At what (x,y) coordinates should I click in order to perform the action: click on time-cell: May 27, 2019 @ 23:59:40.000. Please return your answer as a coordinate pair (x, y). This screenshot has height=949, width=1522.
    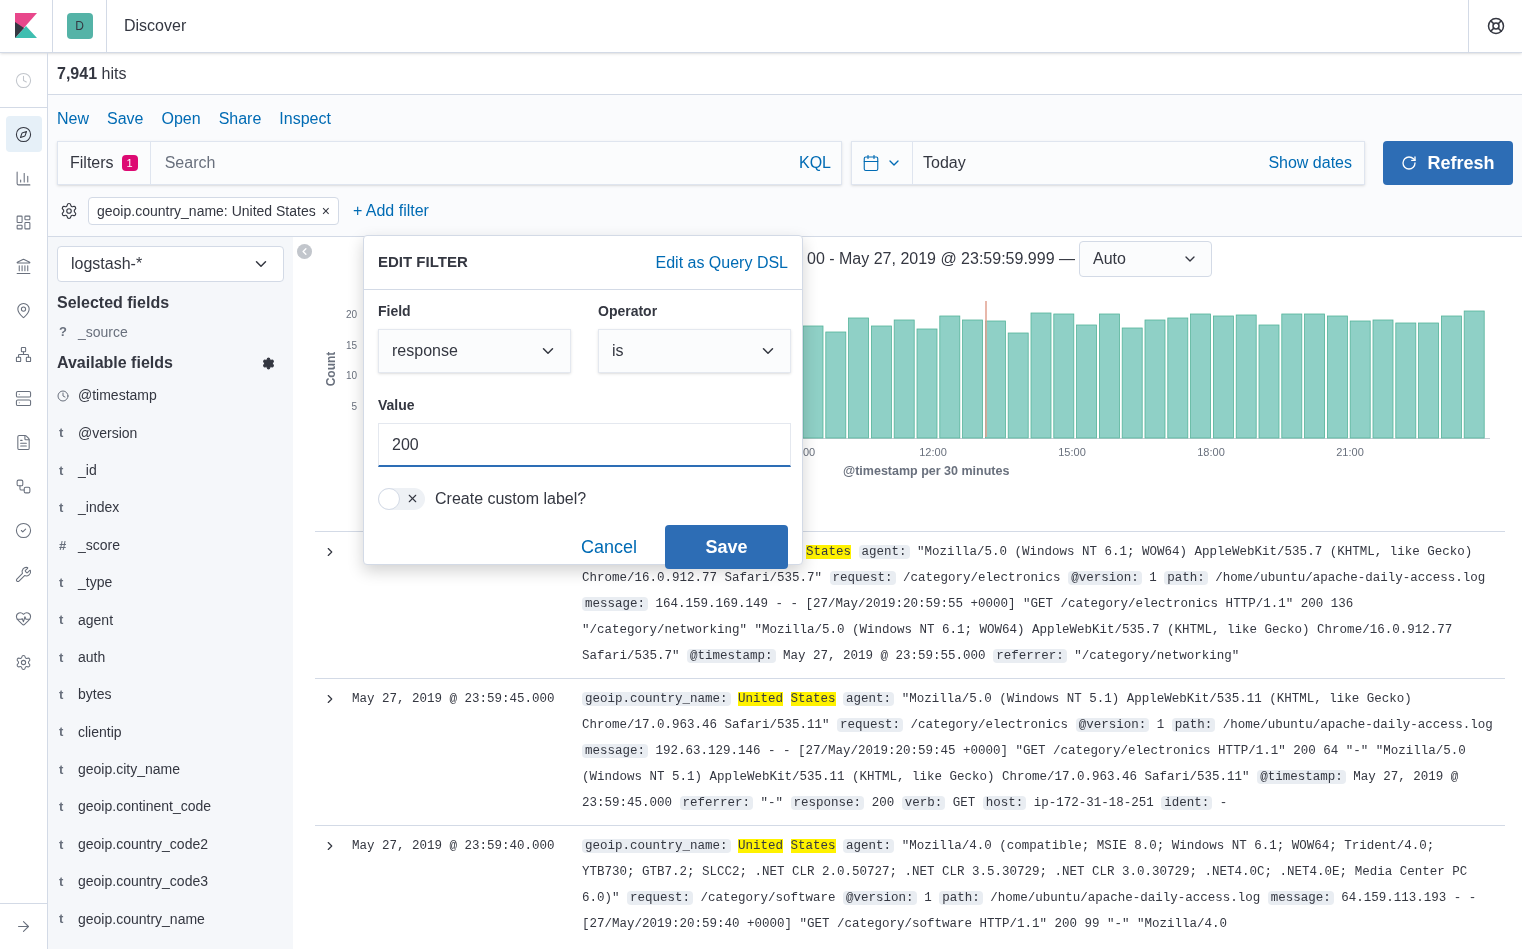
    Looking at the image, I should click on (453, 846).